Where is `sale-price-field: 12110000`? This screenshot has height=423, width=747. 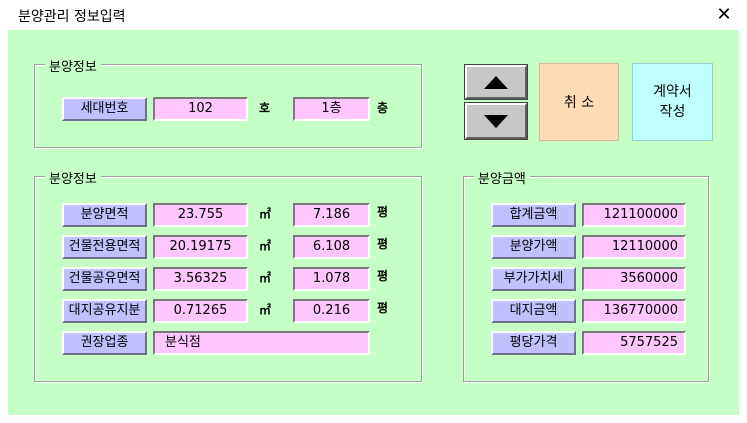 sale-price-field: 12110000 is located at coordinates (634, 247).